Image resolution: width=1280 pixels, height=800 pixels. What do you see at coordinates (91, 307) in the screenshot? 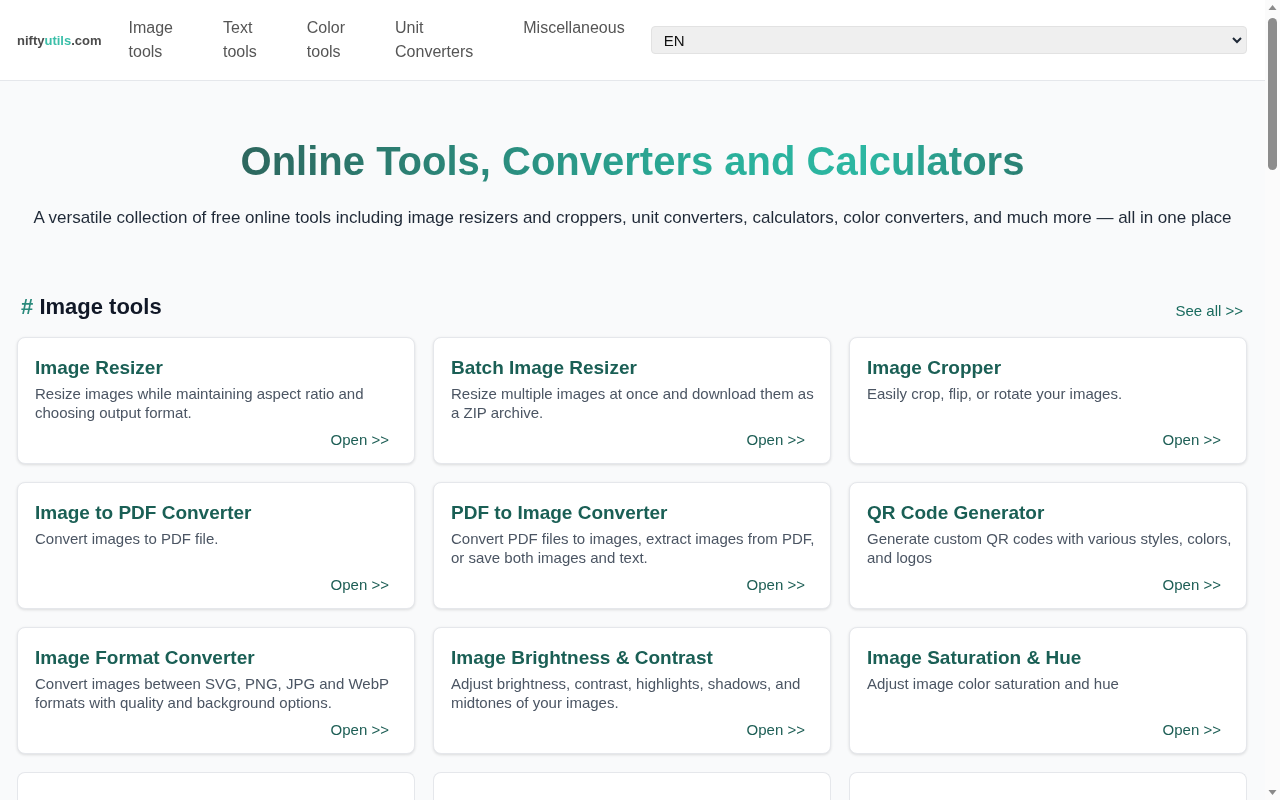
I see `section-heading: # Image tools` at bounding box center [91, 307].